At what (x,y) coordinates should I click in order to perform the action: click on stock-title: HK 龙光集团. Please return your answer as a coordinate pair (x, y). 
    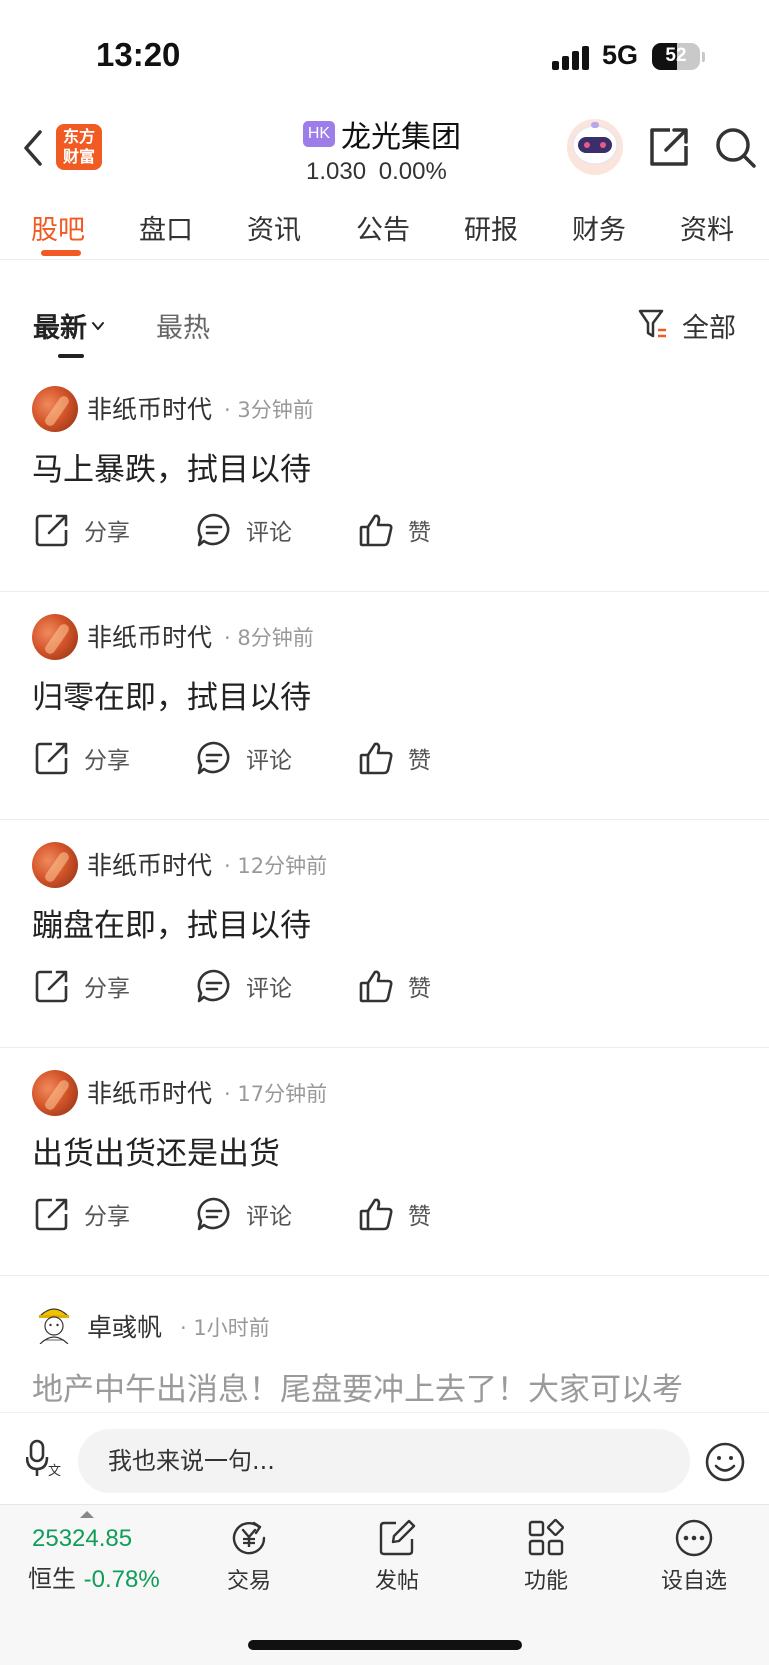
    Looking at the image, I should click on (382, 134).